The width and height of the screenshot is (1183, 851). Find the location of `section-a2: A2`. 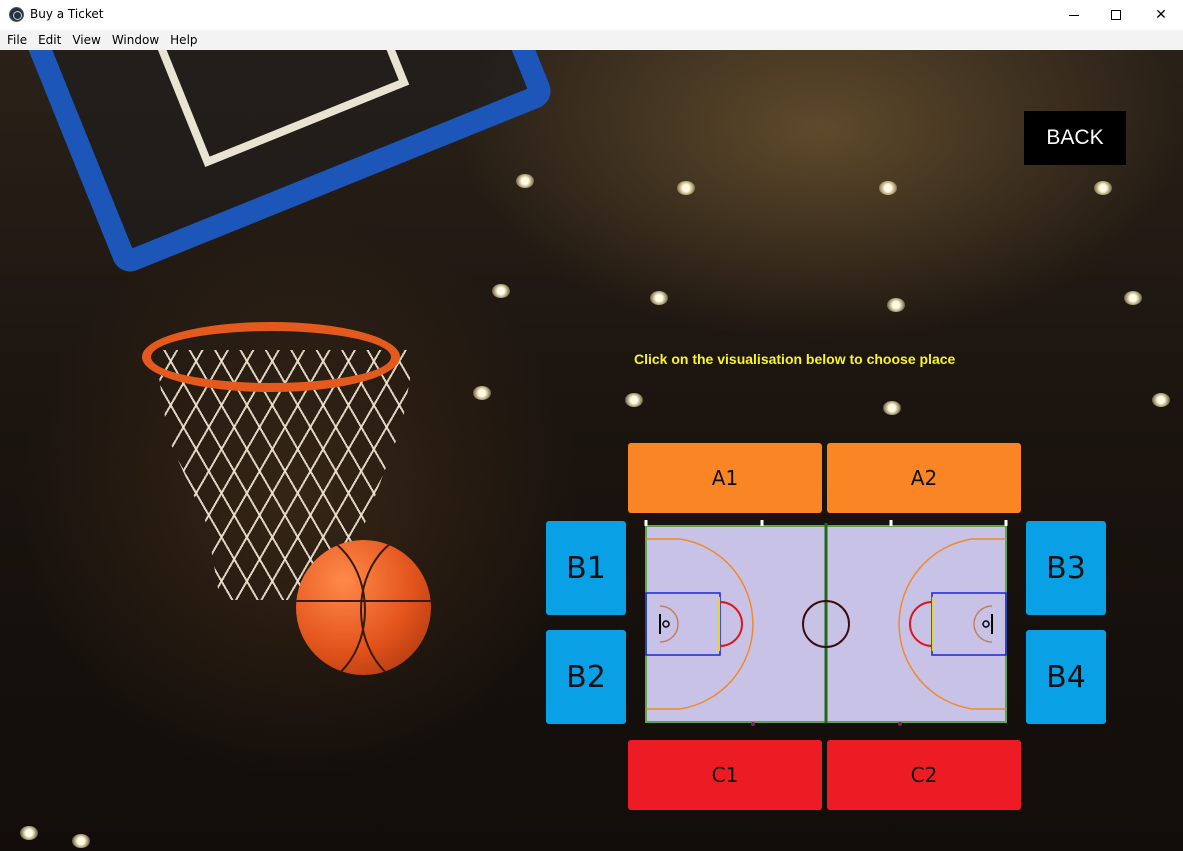

section-a2: A2 is located at coordinates (924, 478).